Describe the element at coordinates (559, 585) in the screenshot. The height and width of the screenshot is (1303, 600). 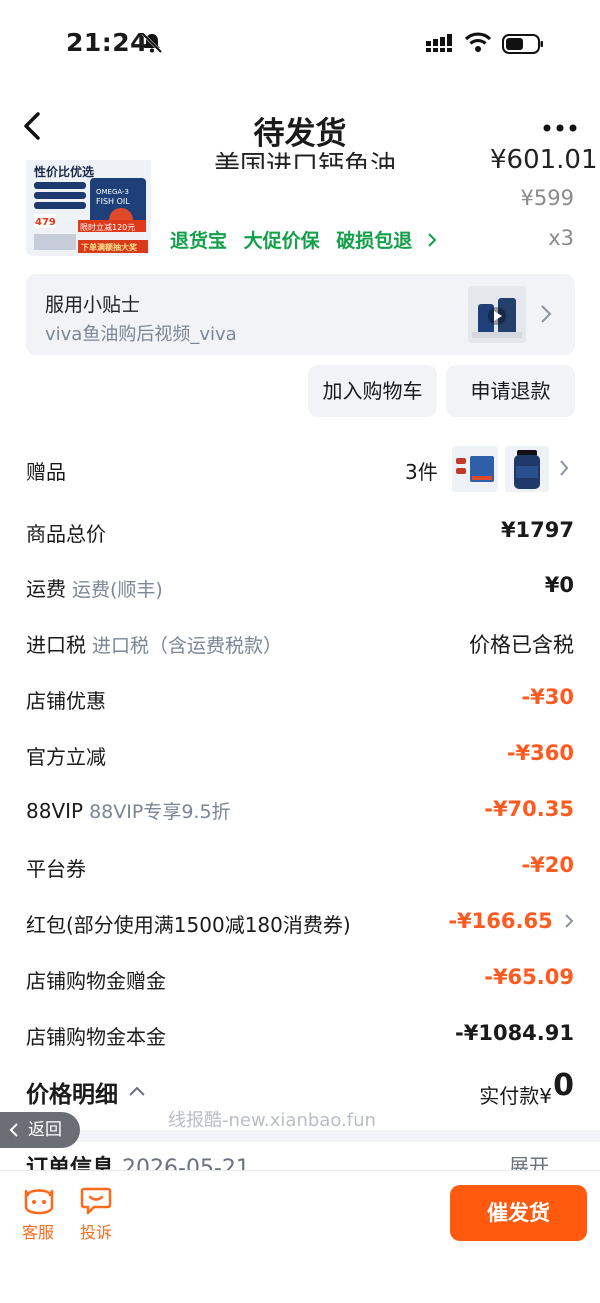
I see `price-row-value: ¥0` at that location.